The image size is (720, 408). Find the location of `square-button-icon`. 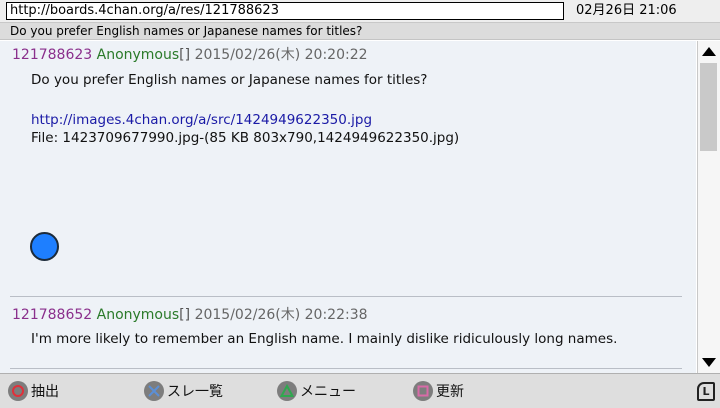

square-button-icon is located at coordinates (423, 391).